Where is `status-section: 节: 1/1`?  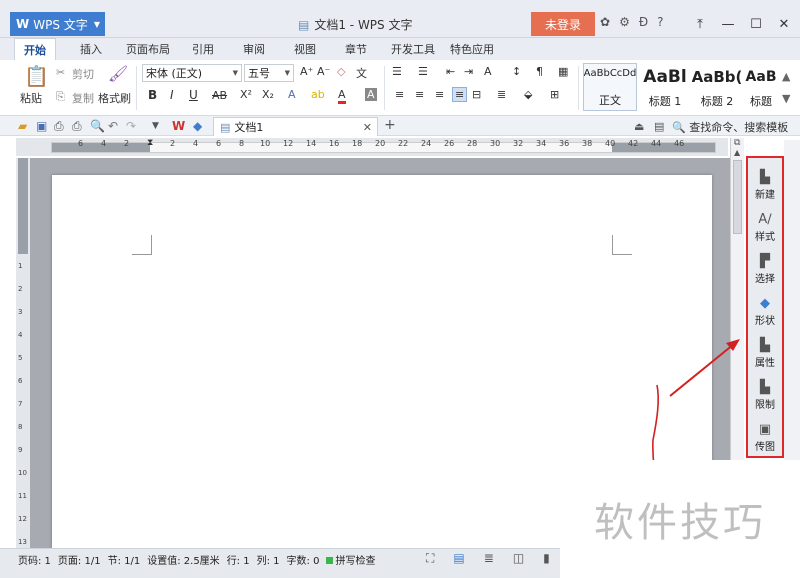
status-section: 节: 1/1 is located at coordinates (124, 561).